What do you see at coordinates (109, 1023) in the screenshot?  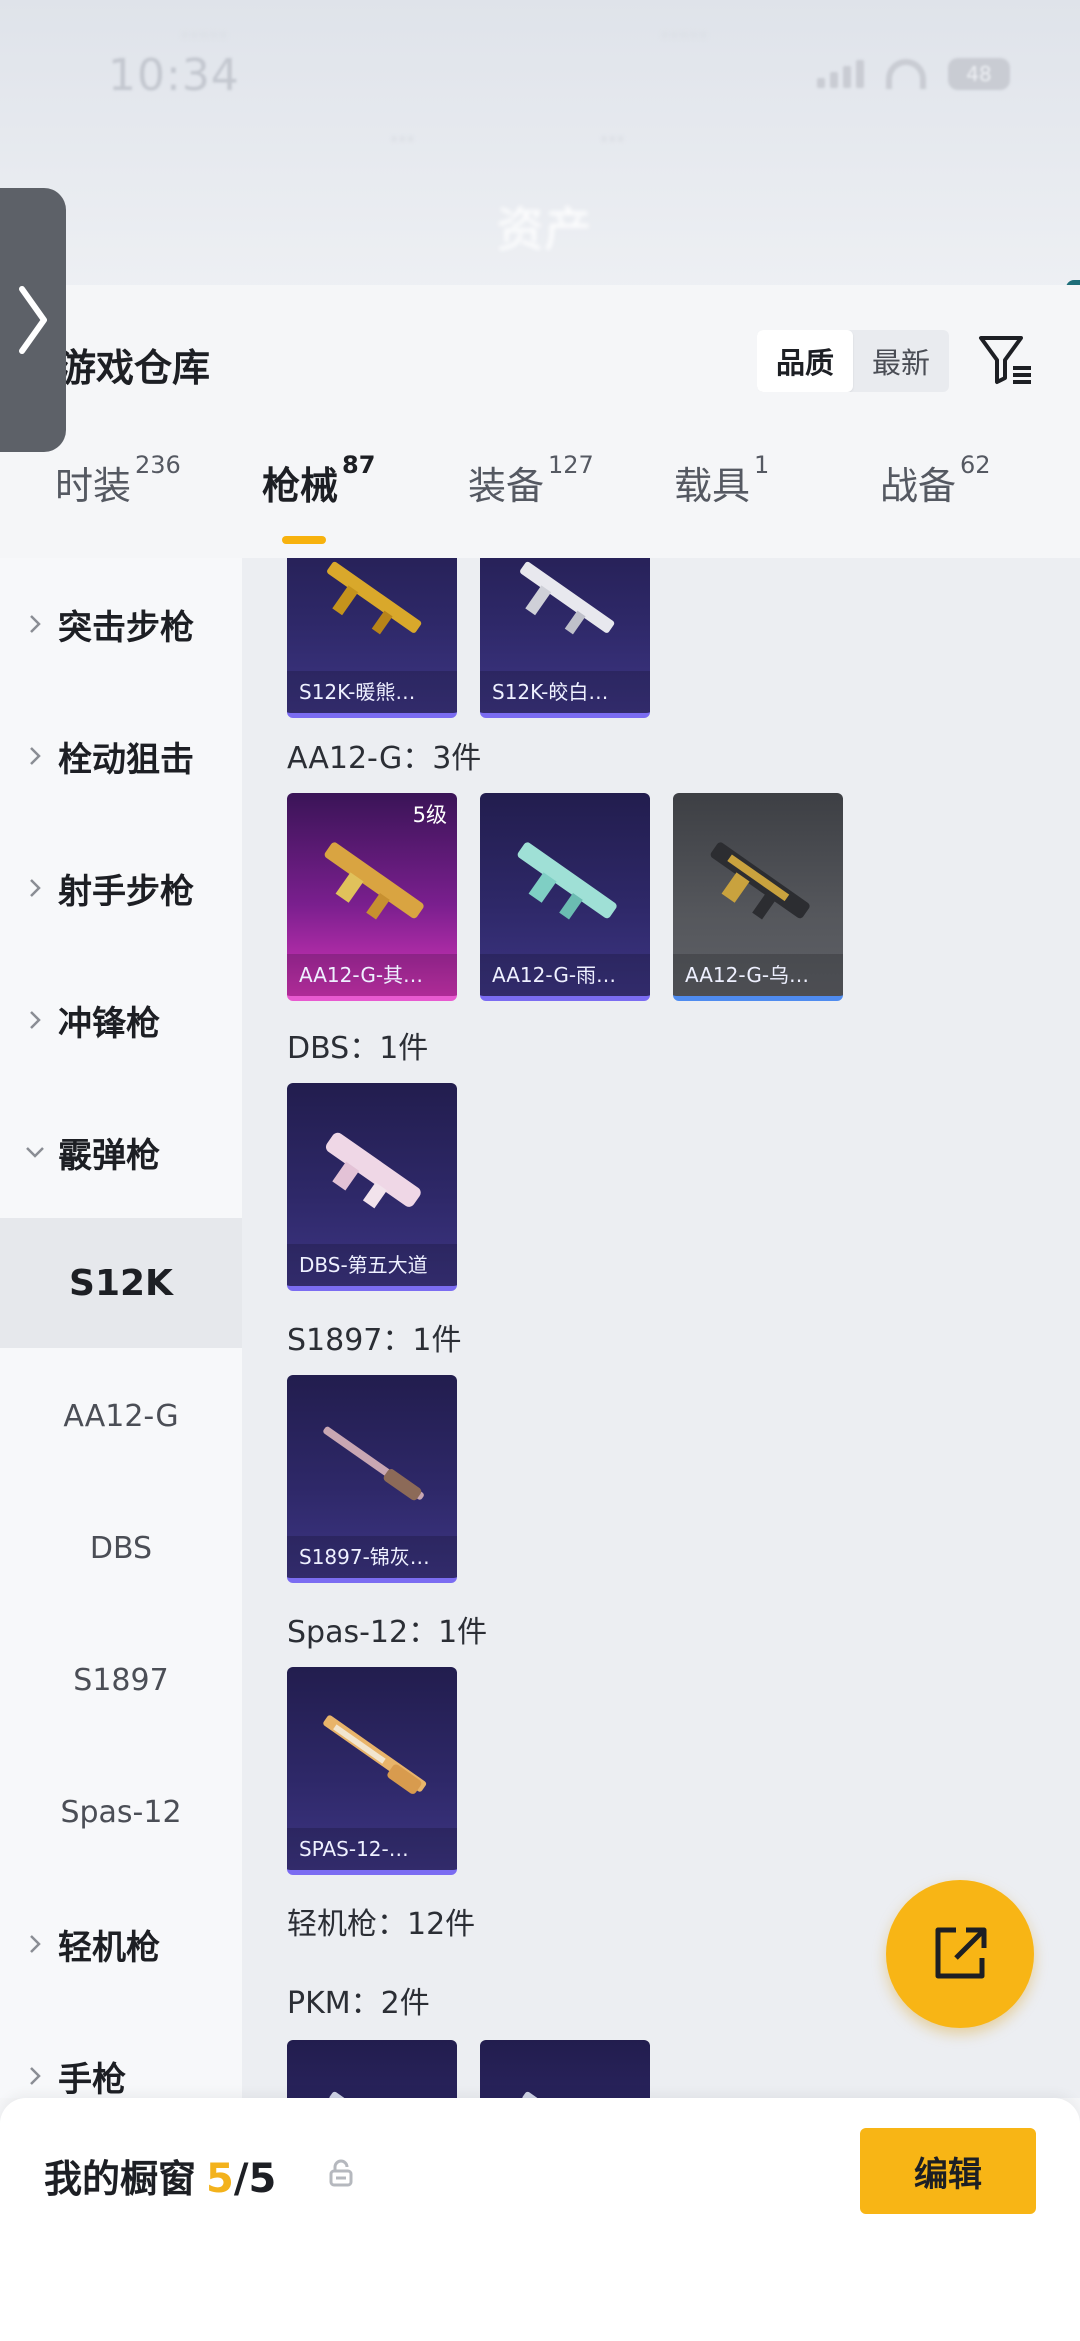 I see `sidebar-item-label: 冲锋枪` at bounding box center [109, 1023].